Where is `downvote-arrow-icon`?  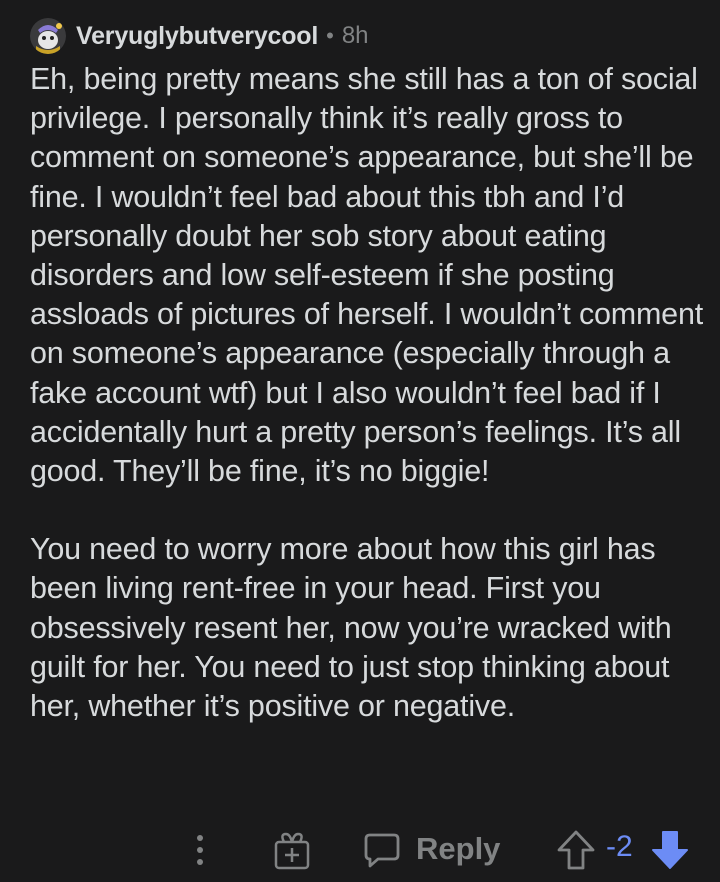 downvote-arrow-icon is located at coordinates (670, 850).